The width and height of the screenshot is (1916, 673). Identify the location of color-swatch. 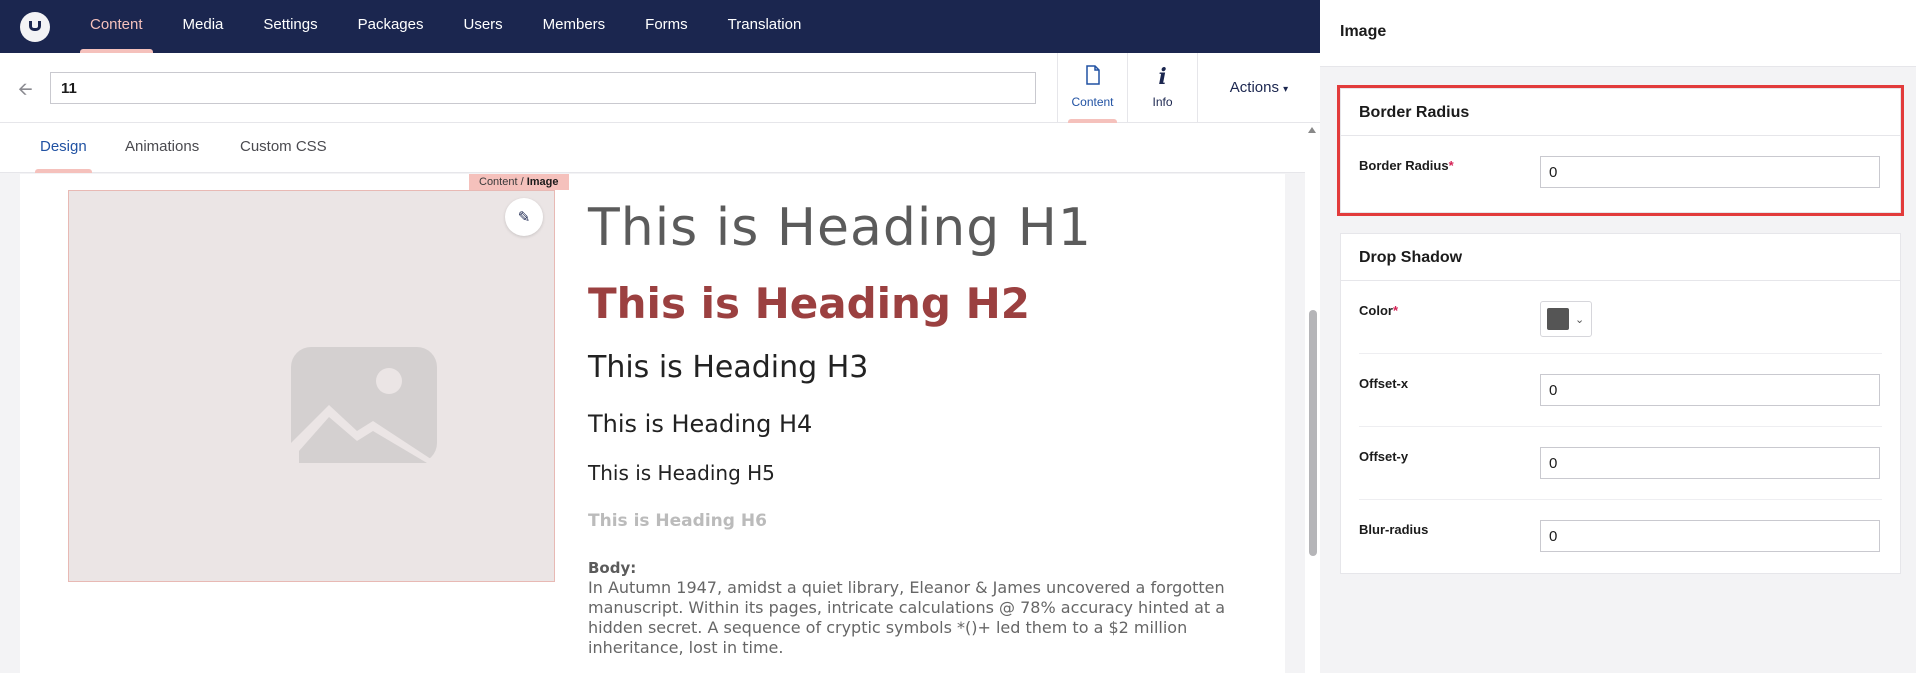
(1558, 319).